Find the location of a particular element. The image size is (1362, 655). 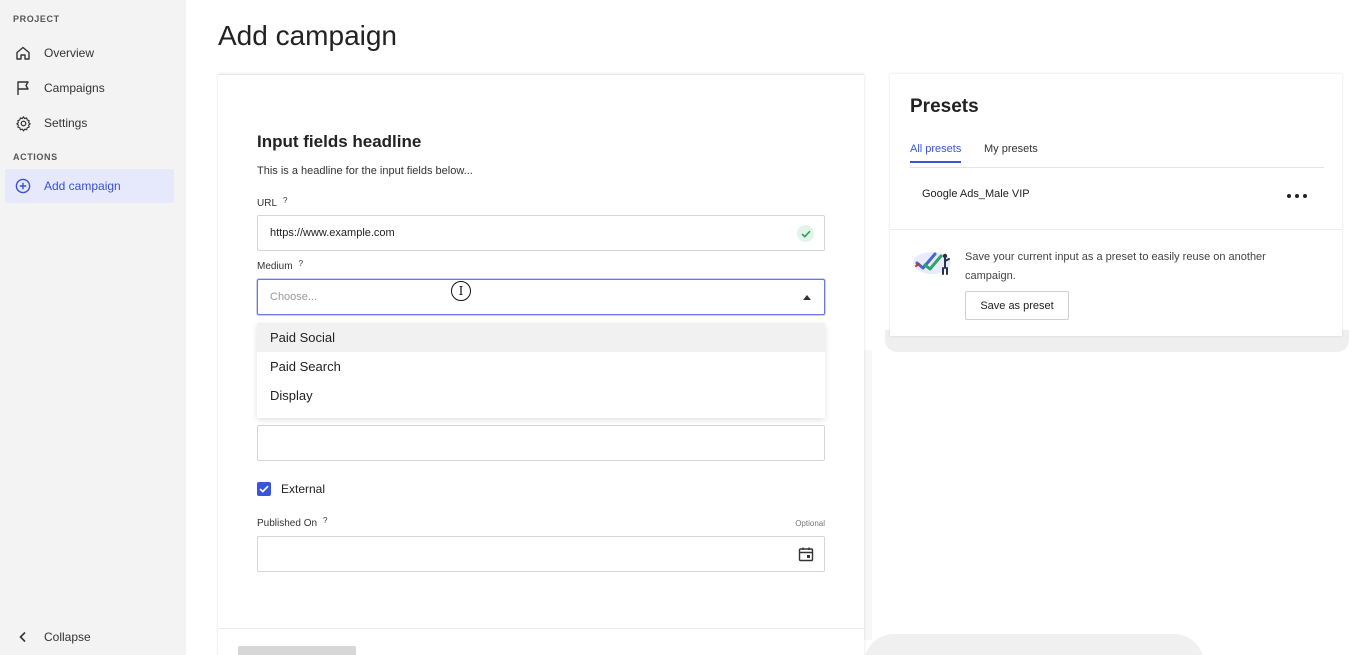

published-on-input is located at coordinates (541, 554).